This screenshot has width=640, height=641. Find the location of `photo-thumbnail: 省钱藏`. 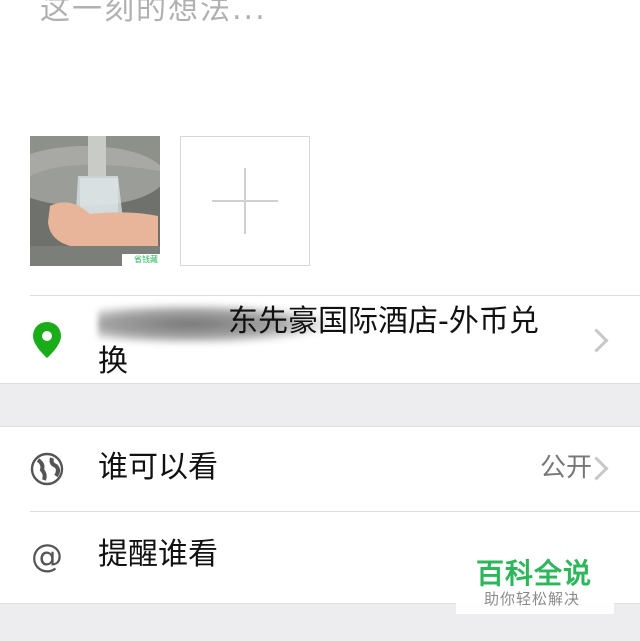

photo-thumbnail: 省钱藏 is located at coordinates (95, 201).